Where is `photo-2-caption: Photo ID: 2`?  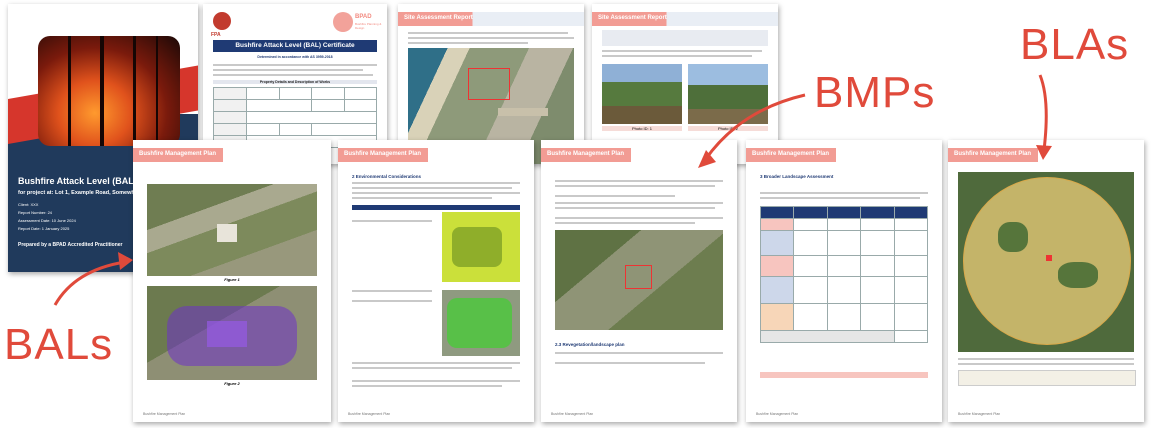
photo-2-caption: Photo ID: 2 is located at coordinates (728, 128).